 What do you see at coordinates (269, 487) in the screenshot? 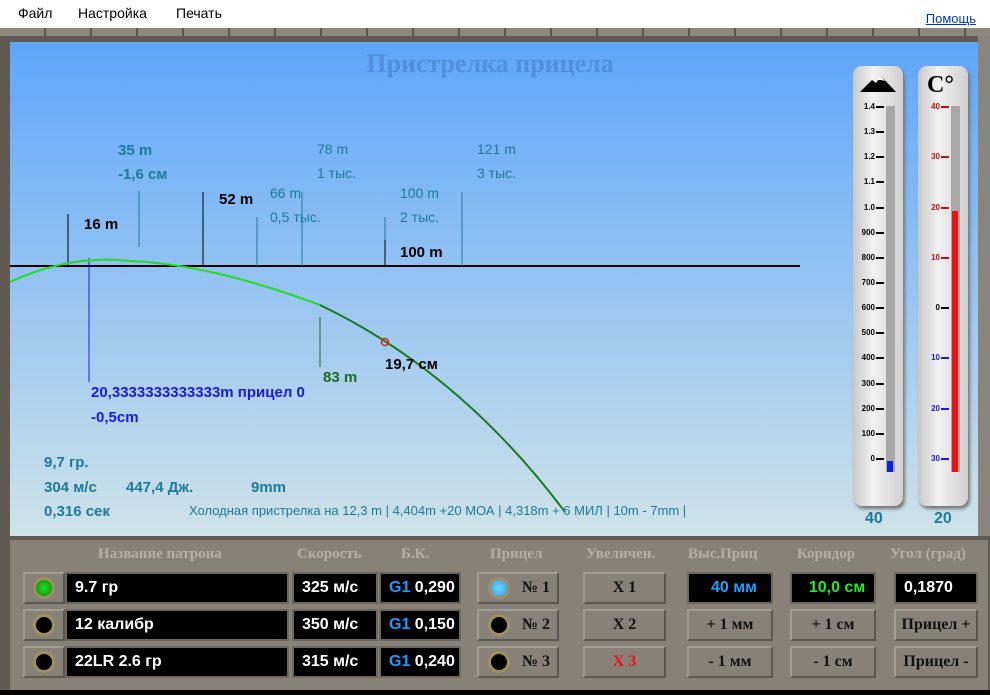
I see `info-caliber: 9mm` at bounding box center [269, 487].